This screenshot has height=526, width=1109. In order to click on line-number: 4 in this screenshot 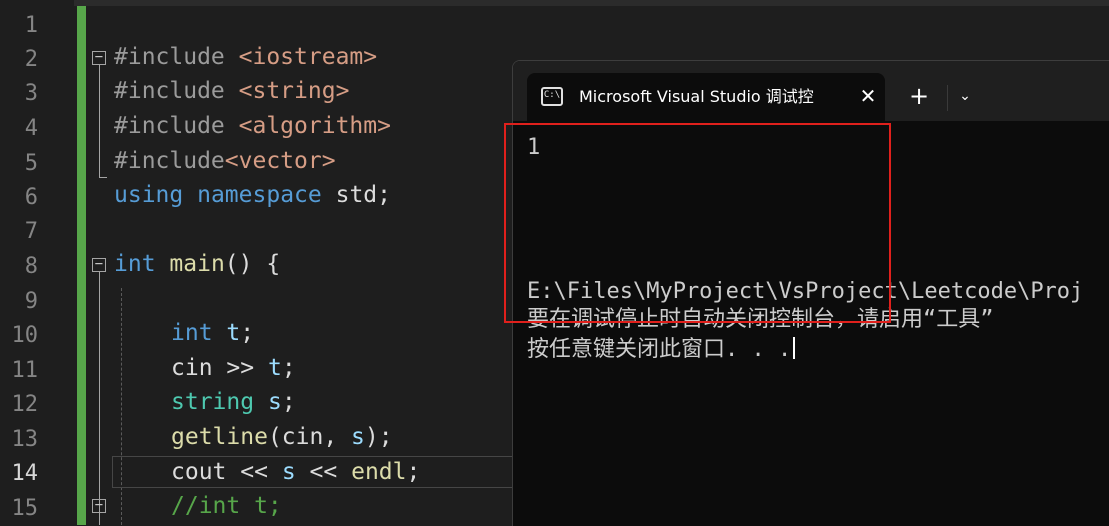, I will do `click(31, 128)`.